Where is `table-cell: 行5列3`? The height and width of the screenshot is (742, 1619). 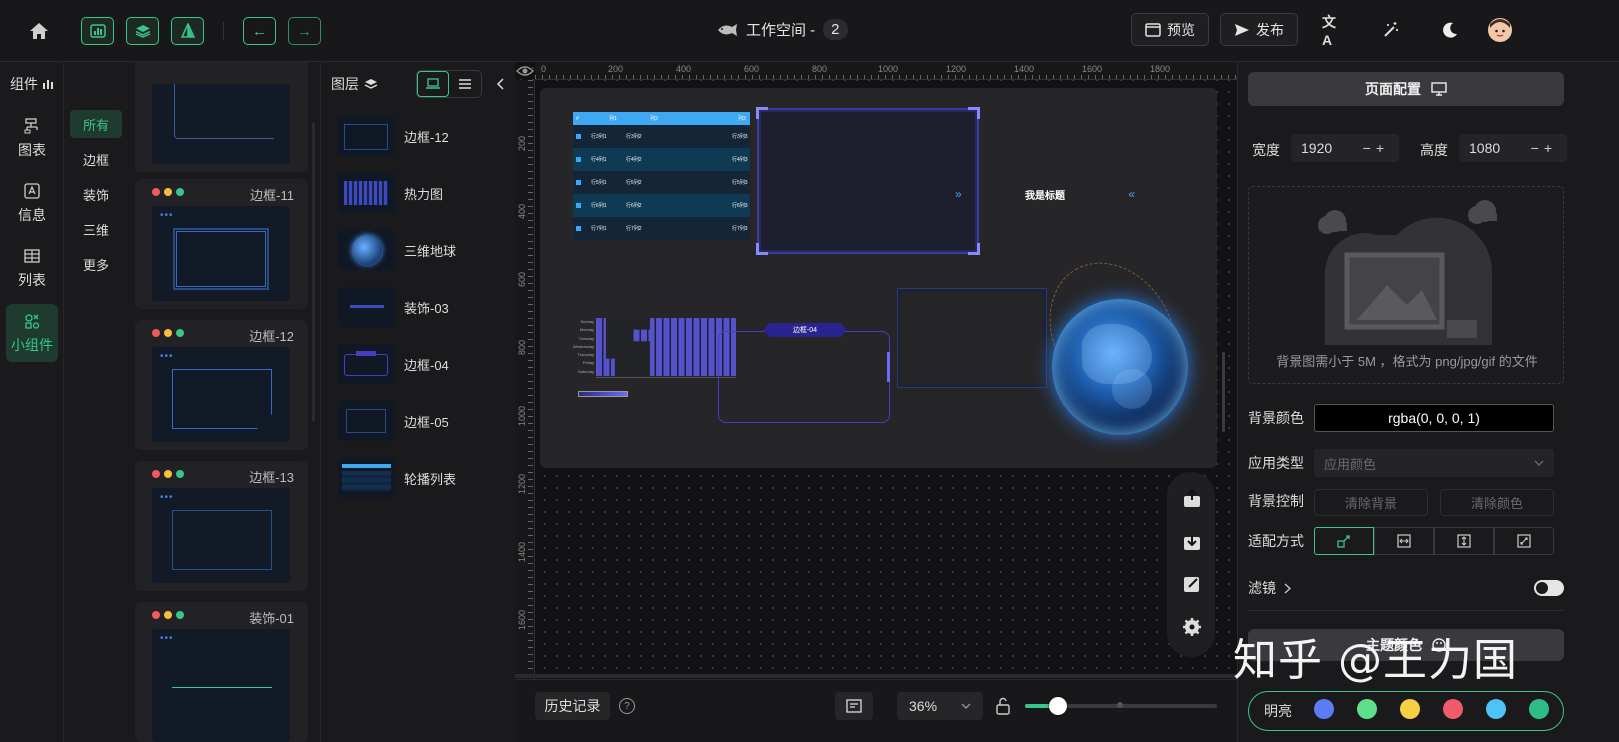
table-cell: 行5列3 is located at coordinates (740, 183).